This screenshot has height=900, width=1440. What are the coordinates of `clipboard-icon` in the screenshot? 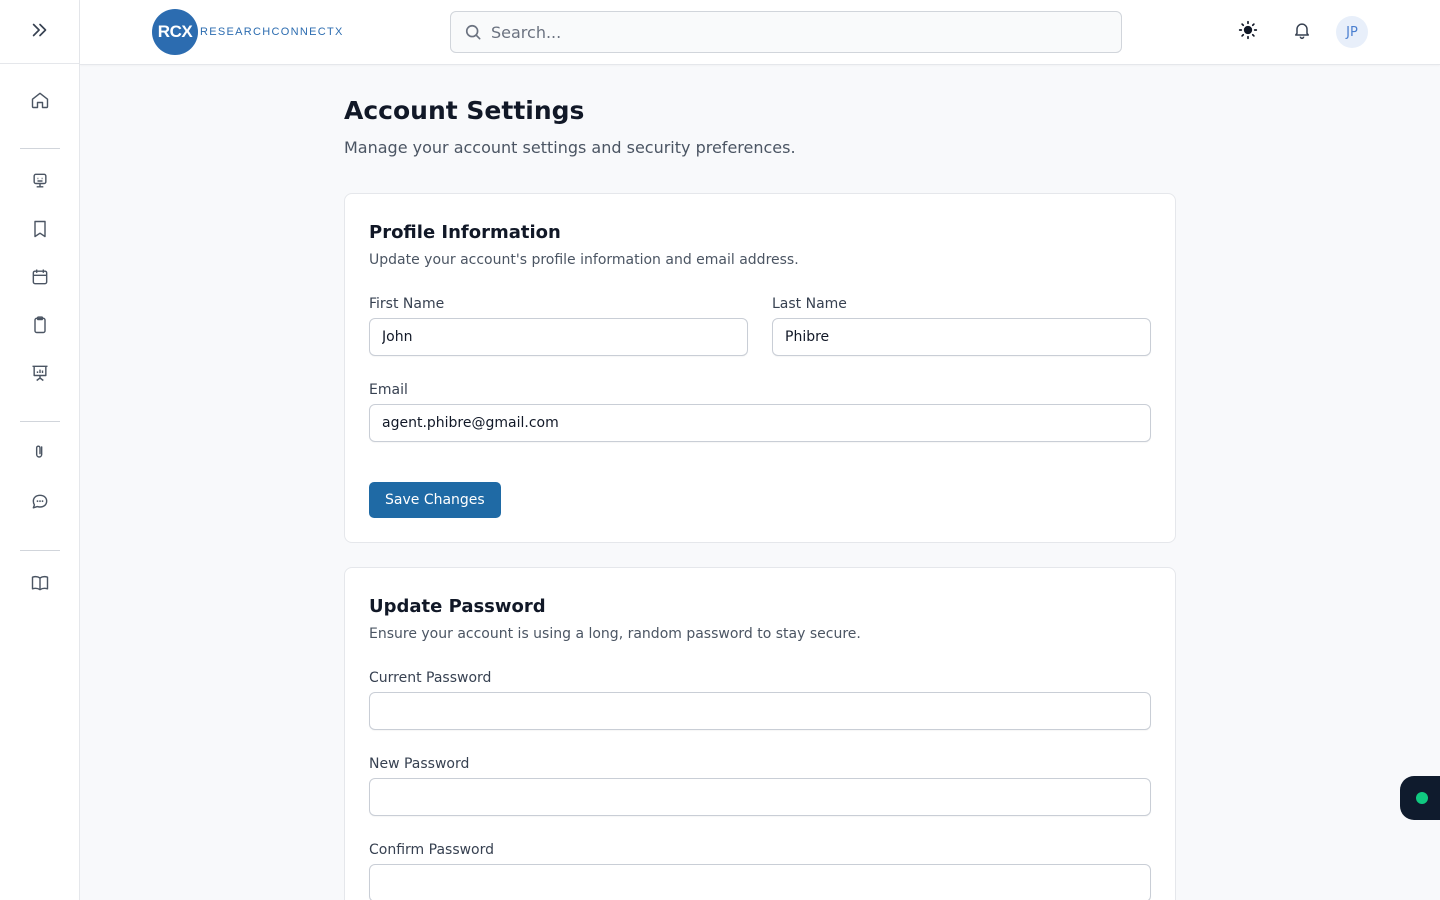 It's located at (40, 327).